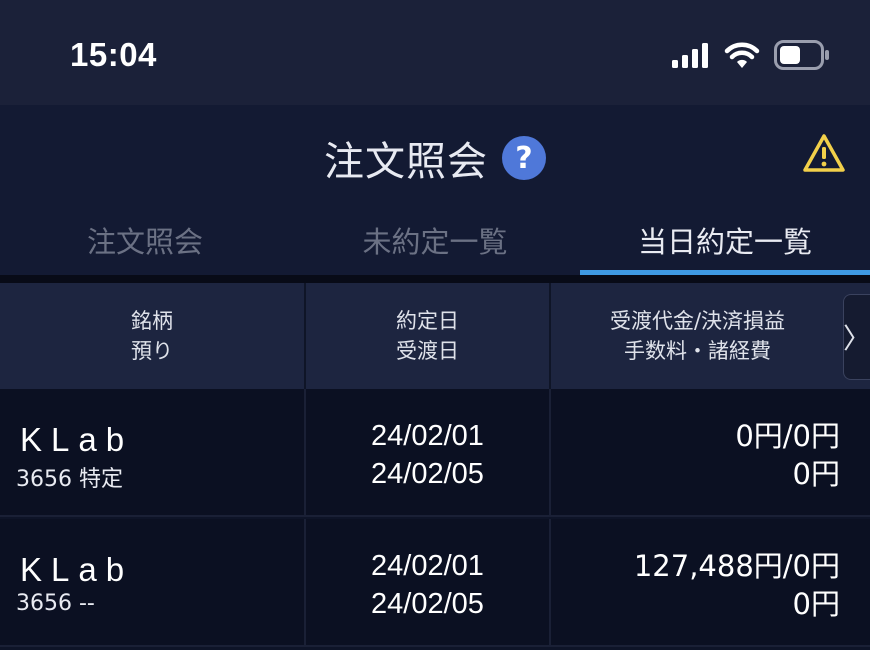 Image resolution: width=870 pixels, height=650 pixels. I want to click on header-dates: 約定日 受渡日, so click(428, 336).